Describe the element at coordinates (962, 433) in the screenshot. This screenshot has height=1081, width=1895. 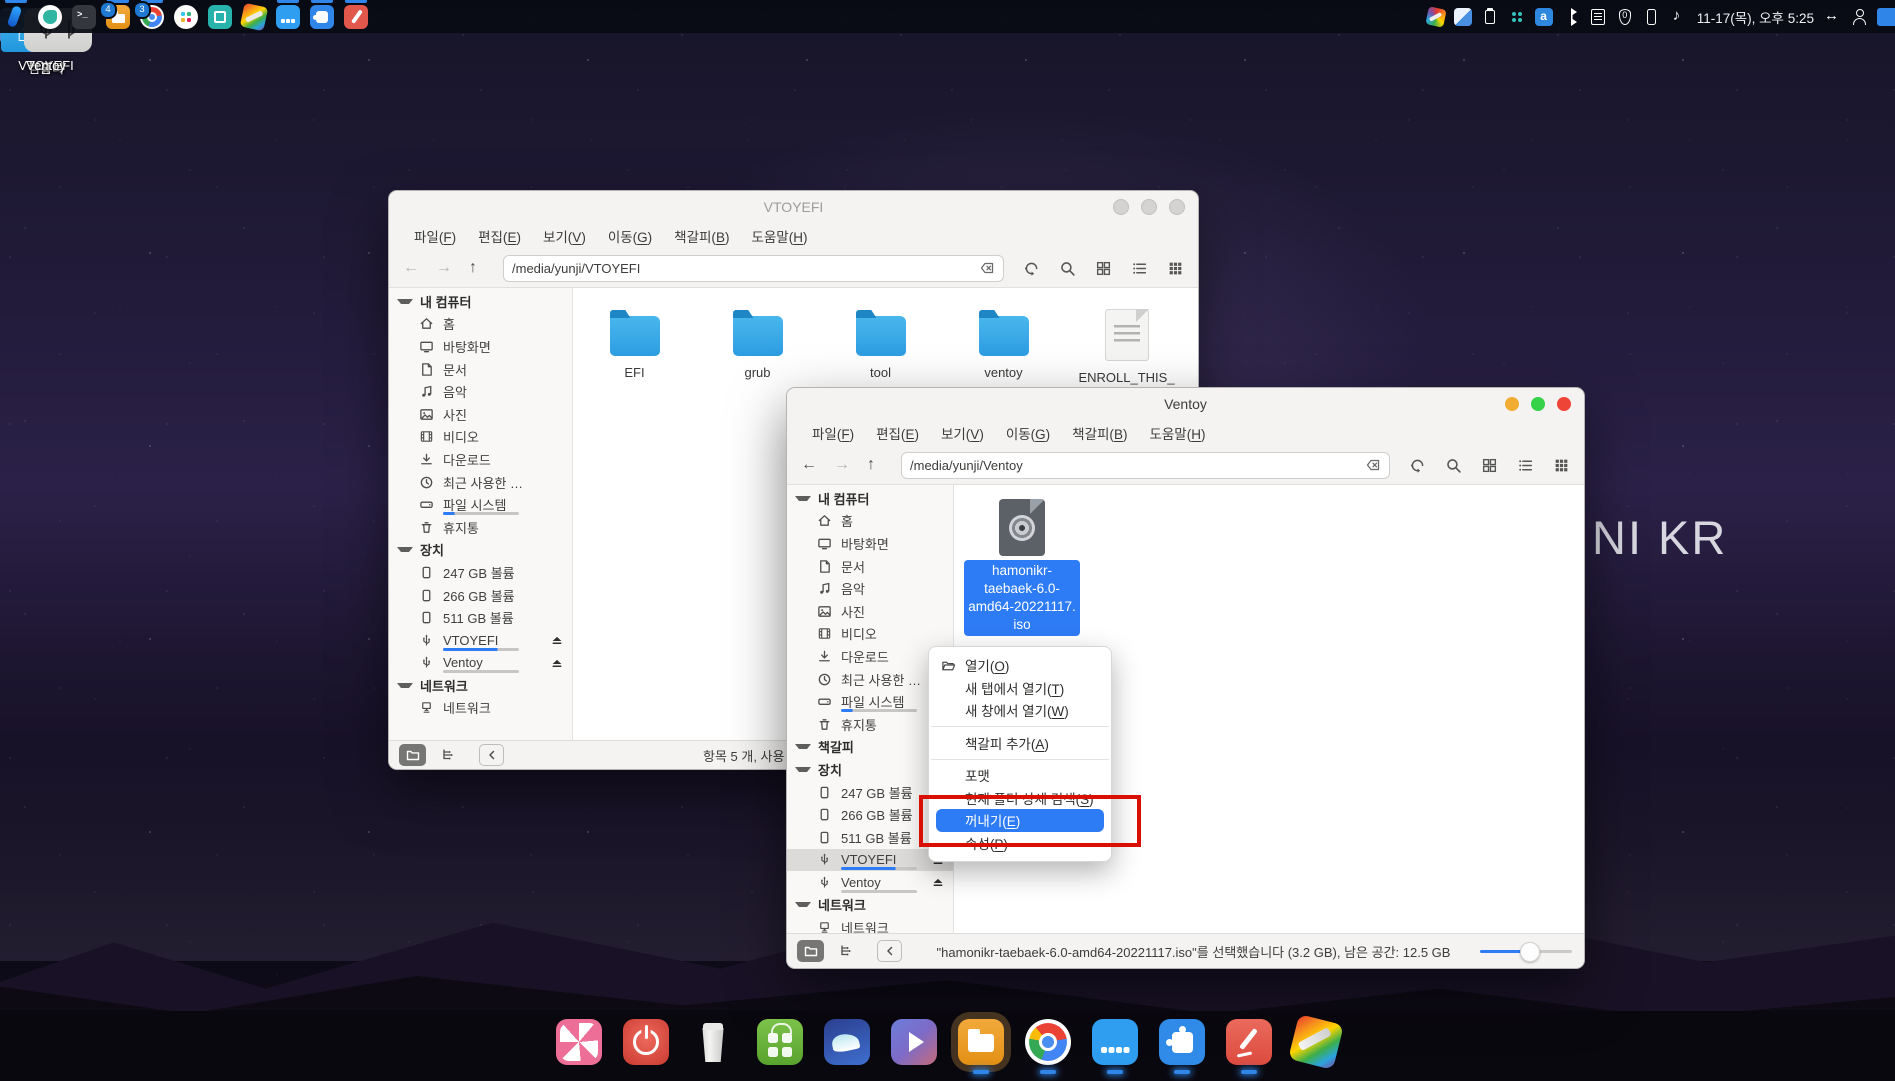
I see `menu-item: 보기(V)` at that location.